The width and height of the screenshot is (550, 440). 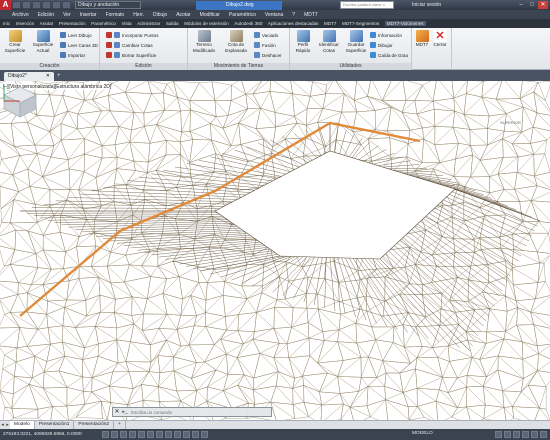 I want to click on open-file-icon, so click(x=26, y=5).